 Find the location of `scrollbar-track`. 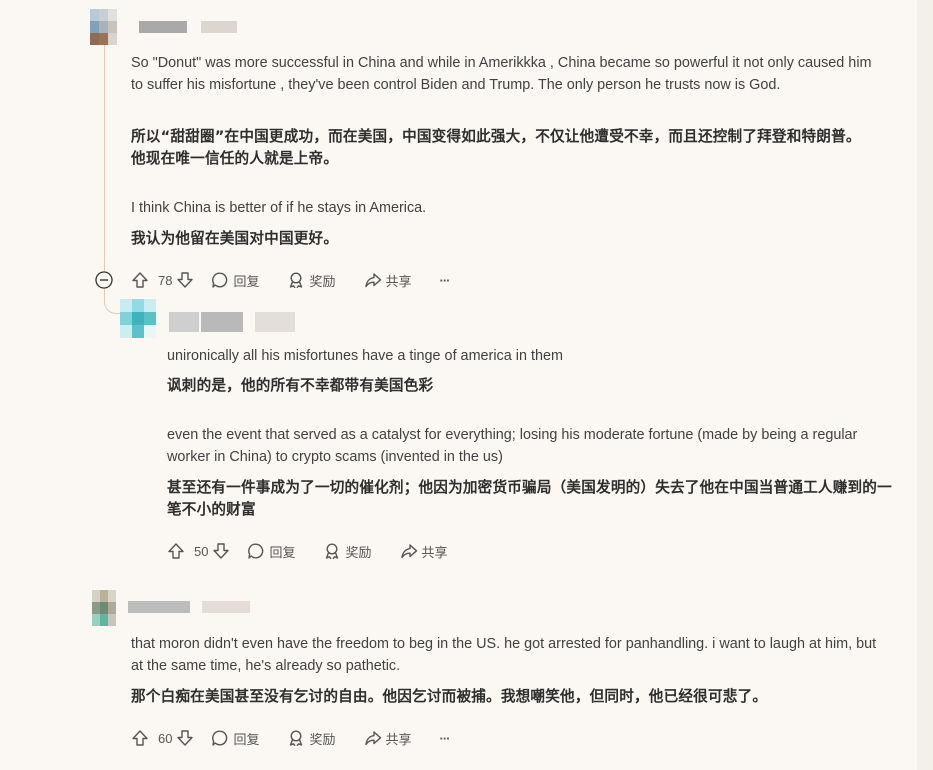

scrollbar-track is located at coordinates (925, 385).